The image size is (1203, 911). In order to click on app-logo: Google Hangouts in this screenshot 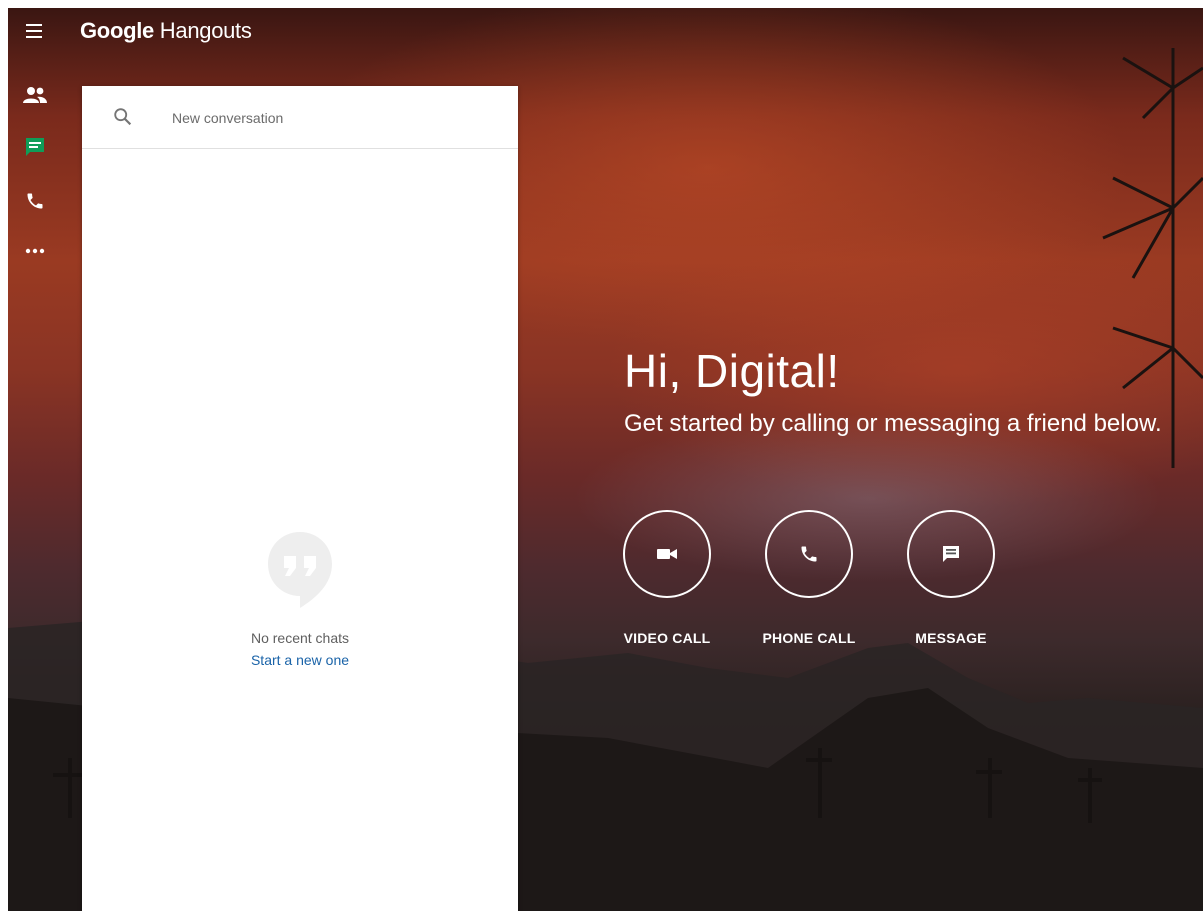, I will do `click(166, 31)`.